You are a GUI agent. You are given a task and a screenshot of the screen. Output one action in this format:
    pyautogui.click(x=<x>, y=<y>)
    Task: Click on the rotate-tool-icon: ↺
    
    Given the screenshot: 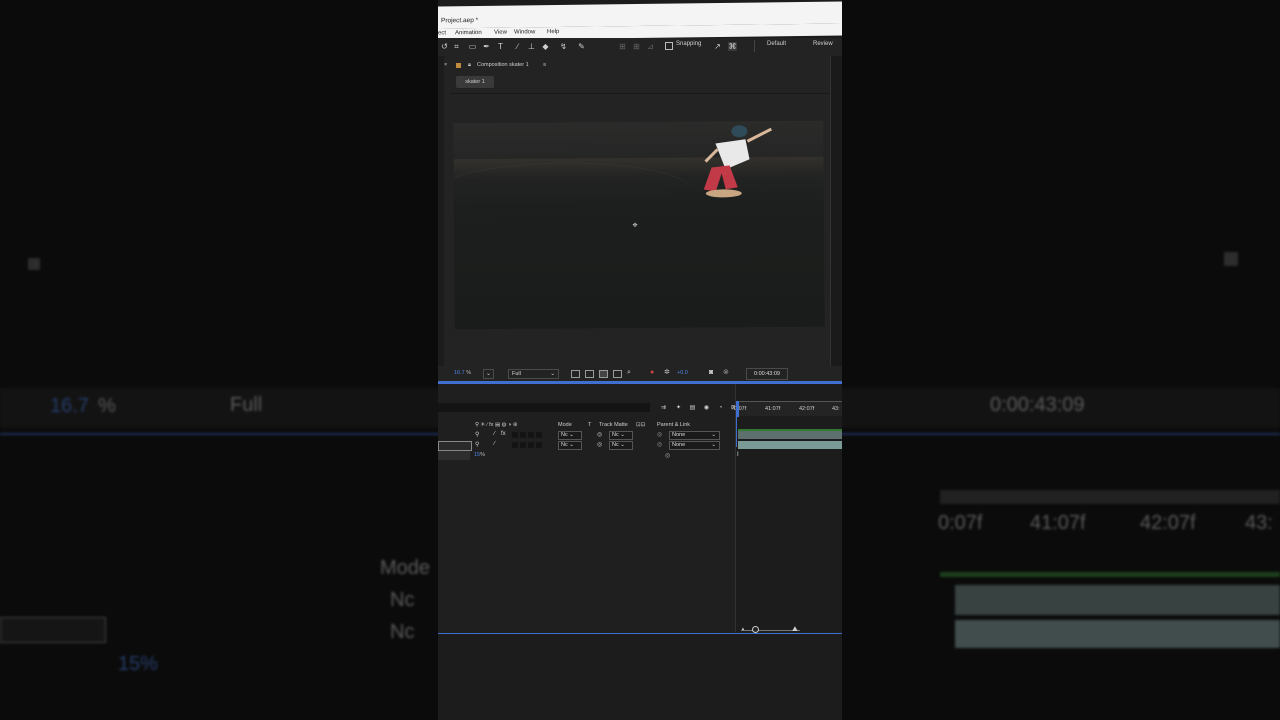 What is the action you would take?
    pyautogui.click(x=444, y=46)
    